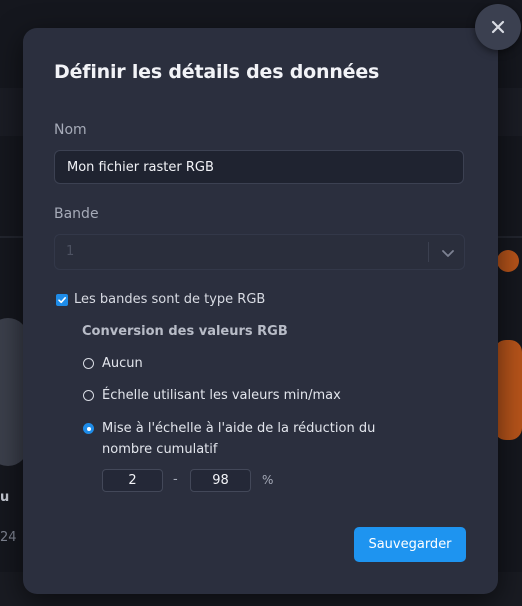 The width and height of the screenshot is (522, 606). Describe the element at coordinates (88, 395) in the screenshot. I see `radio-min-max` at that location.